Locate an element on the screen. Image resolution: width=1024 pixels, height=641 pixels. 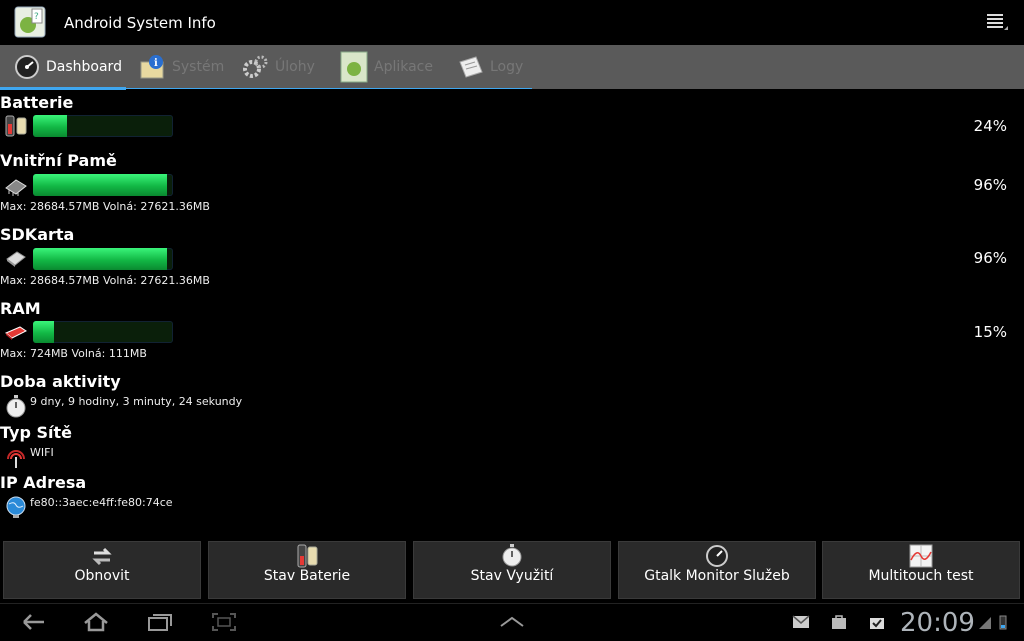
system-navigation-bar: 20:09 is located at coordinates (512, 622).